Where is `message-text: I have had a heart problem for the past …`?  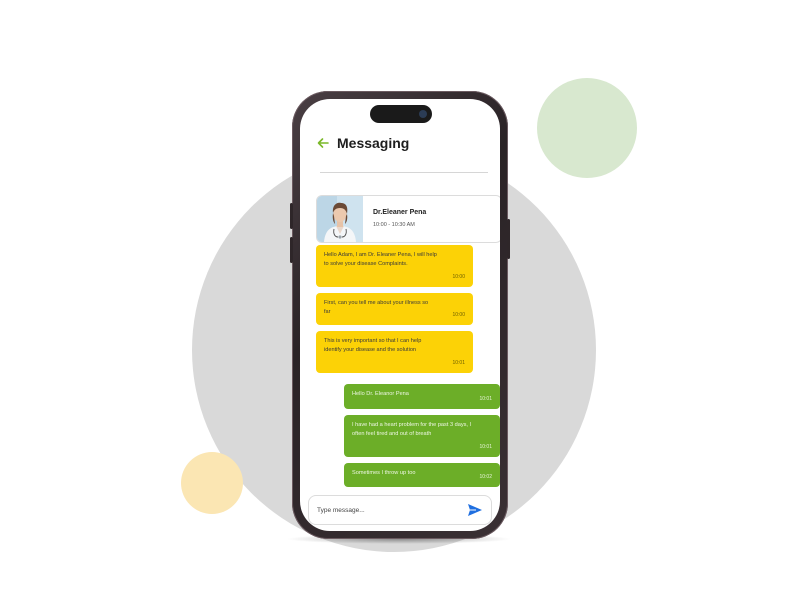
message-text: I have had a heart problem for the past … is located at coordinates (412, 429).